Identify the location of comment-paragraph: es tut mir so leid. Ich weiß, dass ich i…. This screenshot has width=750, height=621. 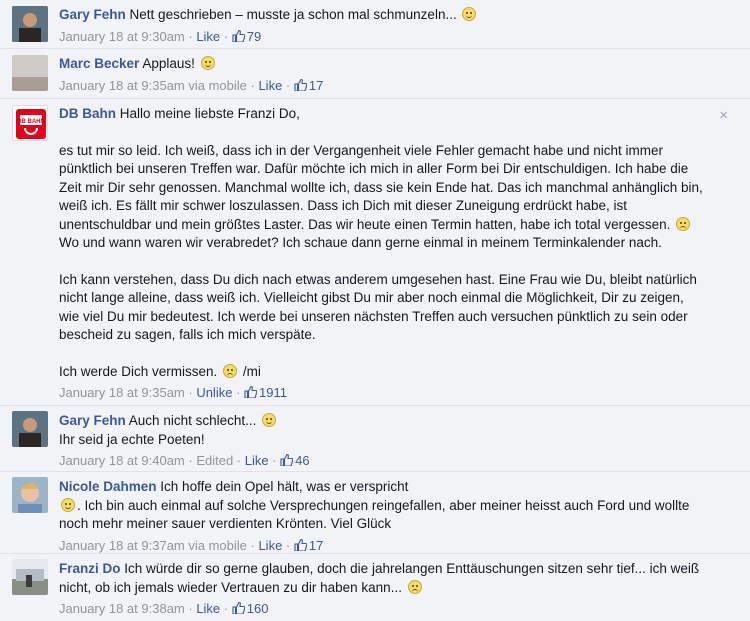
(381, 187).